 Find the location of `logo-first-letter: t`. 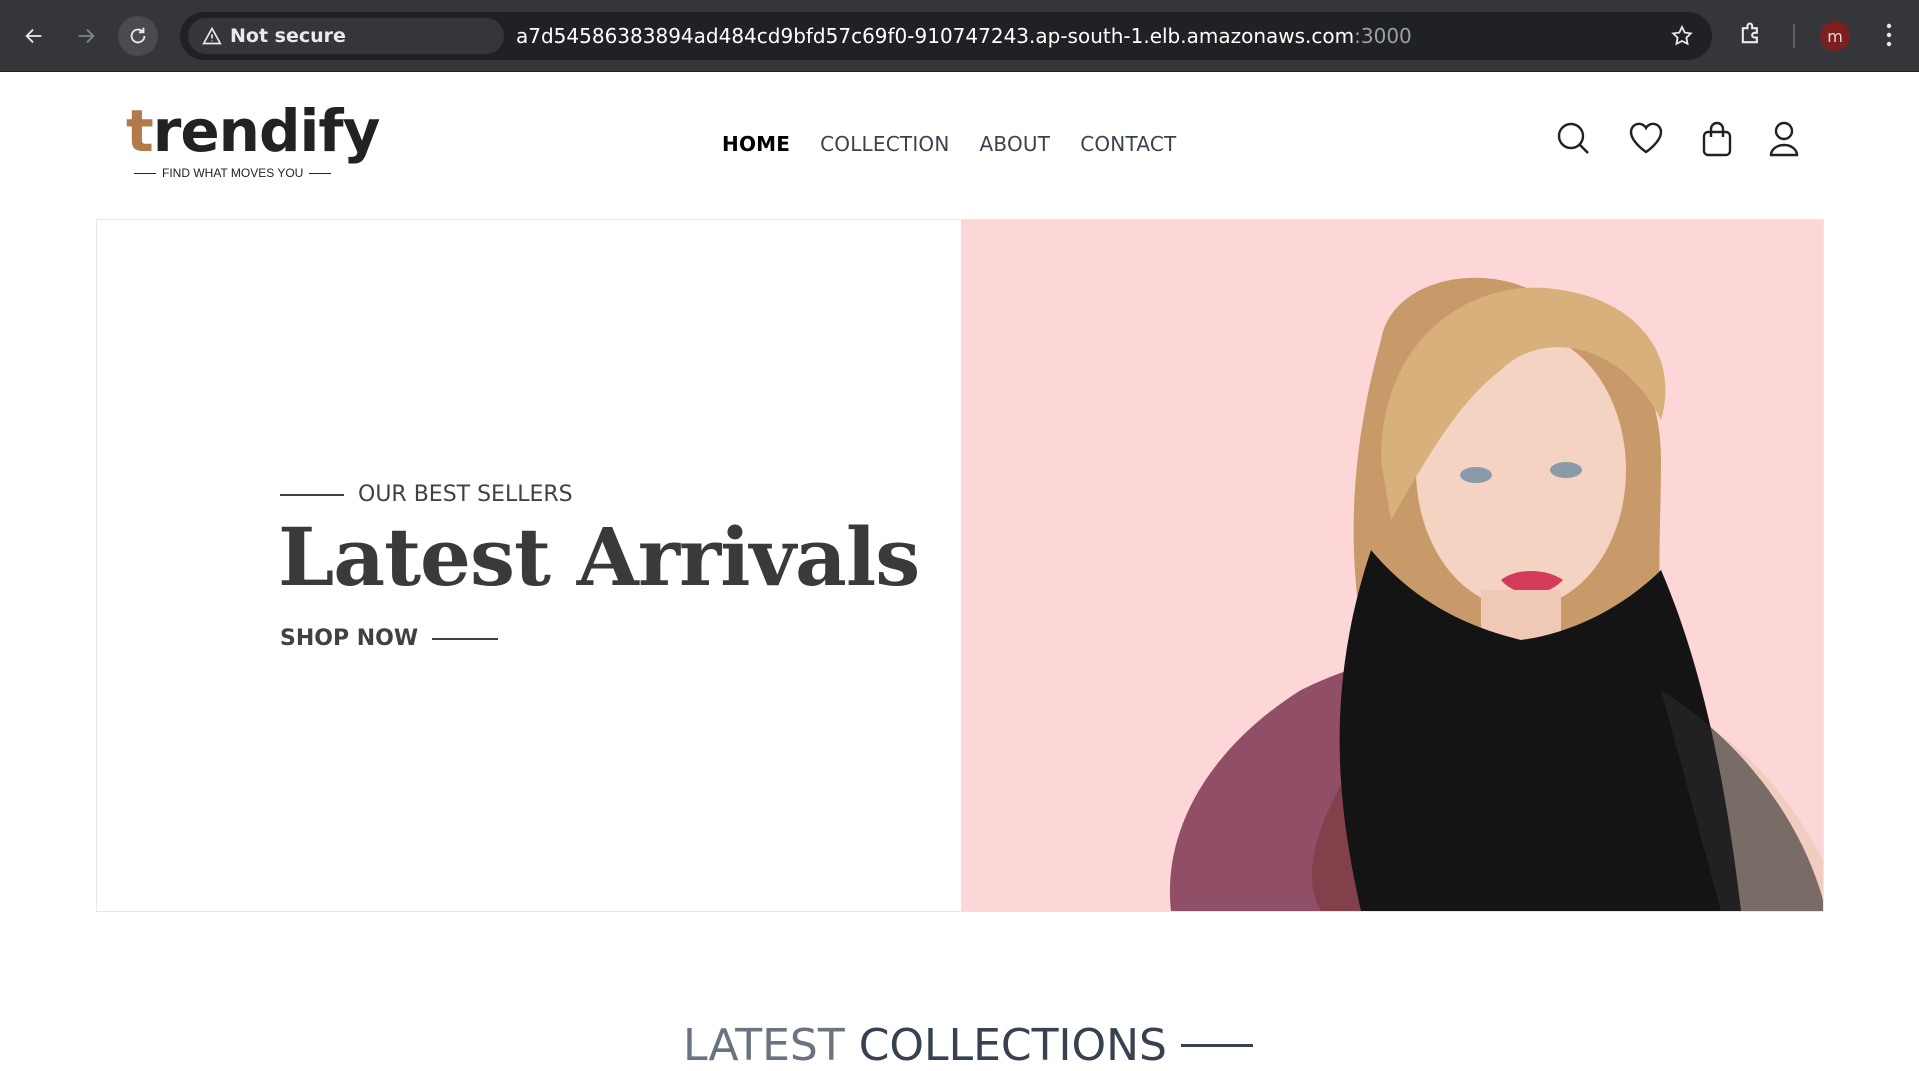

logo-first-letter: t is located at coordinates (140, 131).